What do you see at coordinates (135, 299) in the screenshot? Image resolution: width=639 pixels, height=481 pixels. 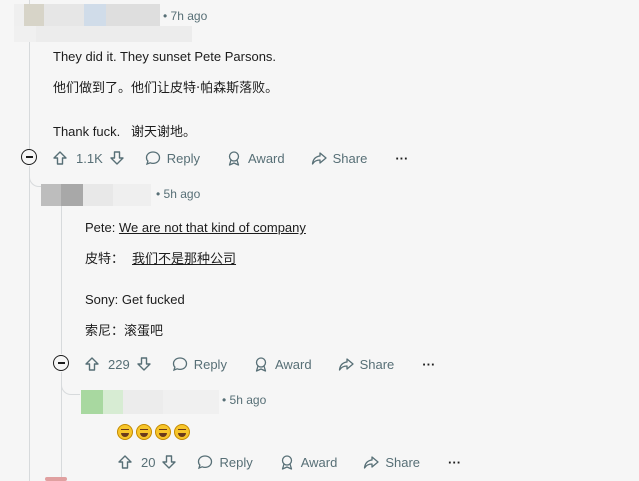 I see `comment-text-line: Sony: Get fucked` at bounding box center [135, 299].